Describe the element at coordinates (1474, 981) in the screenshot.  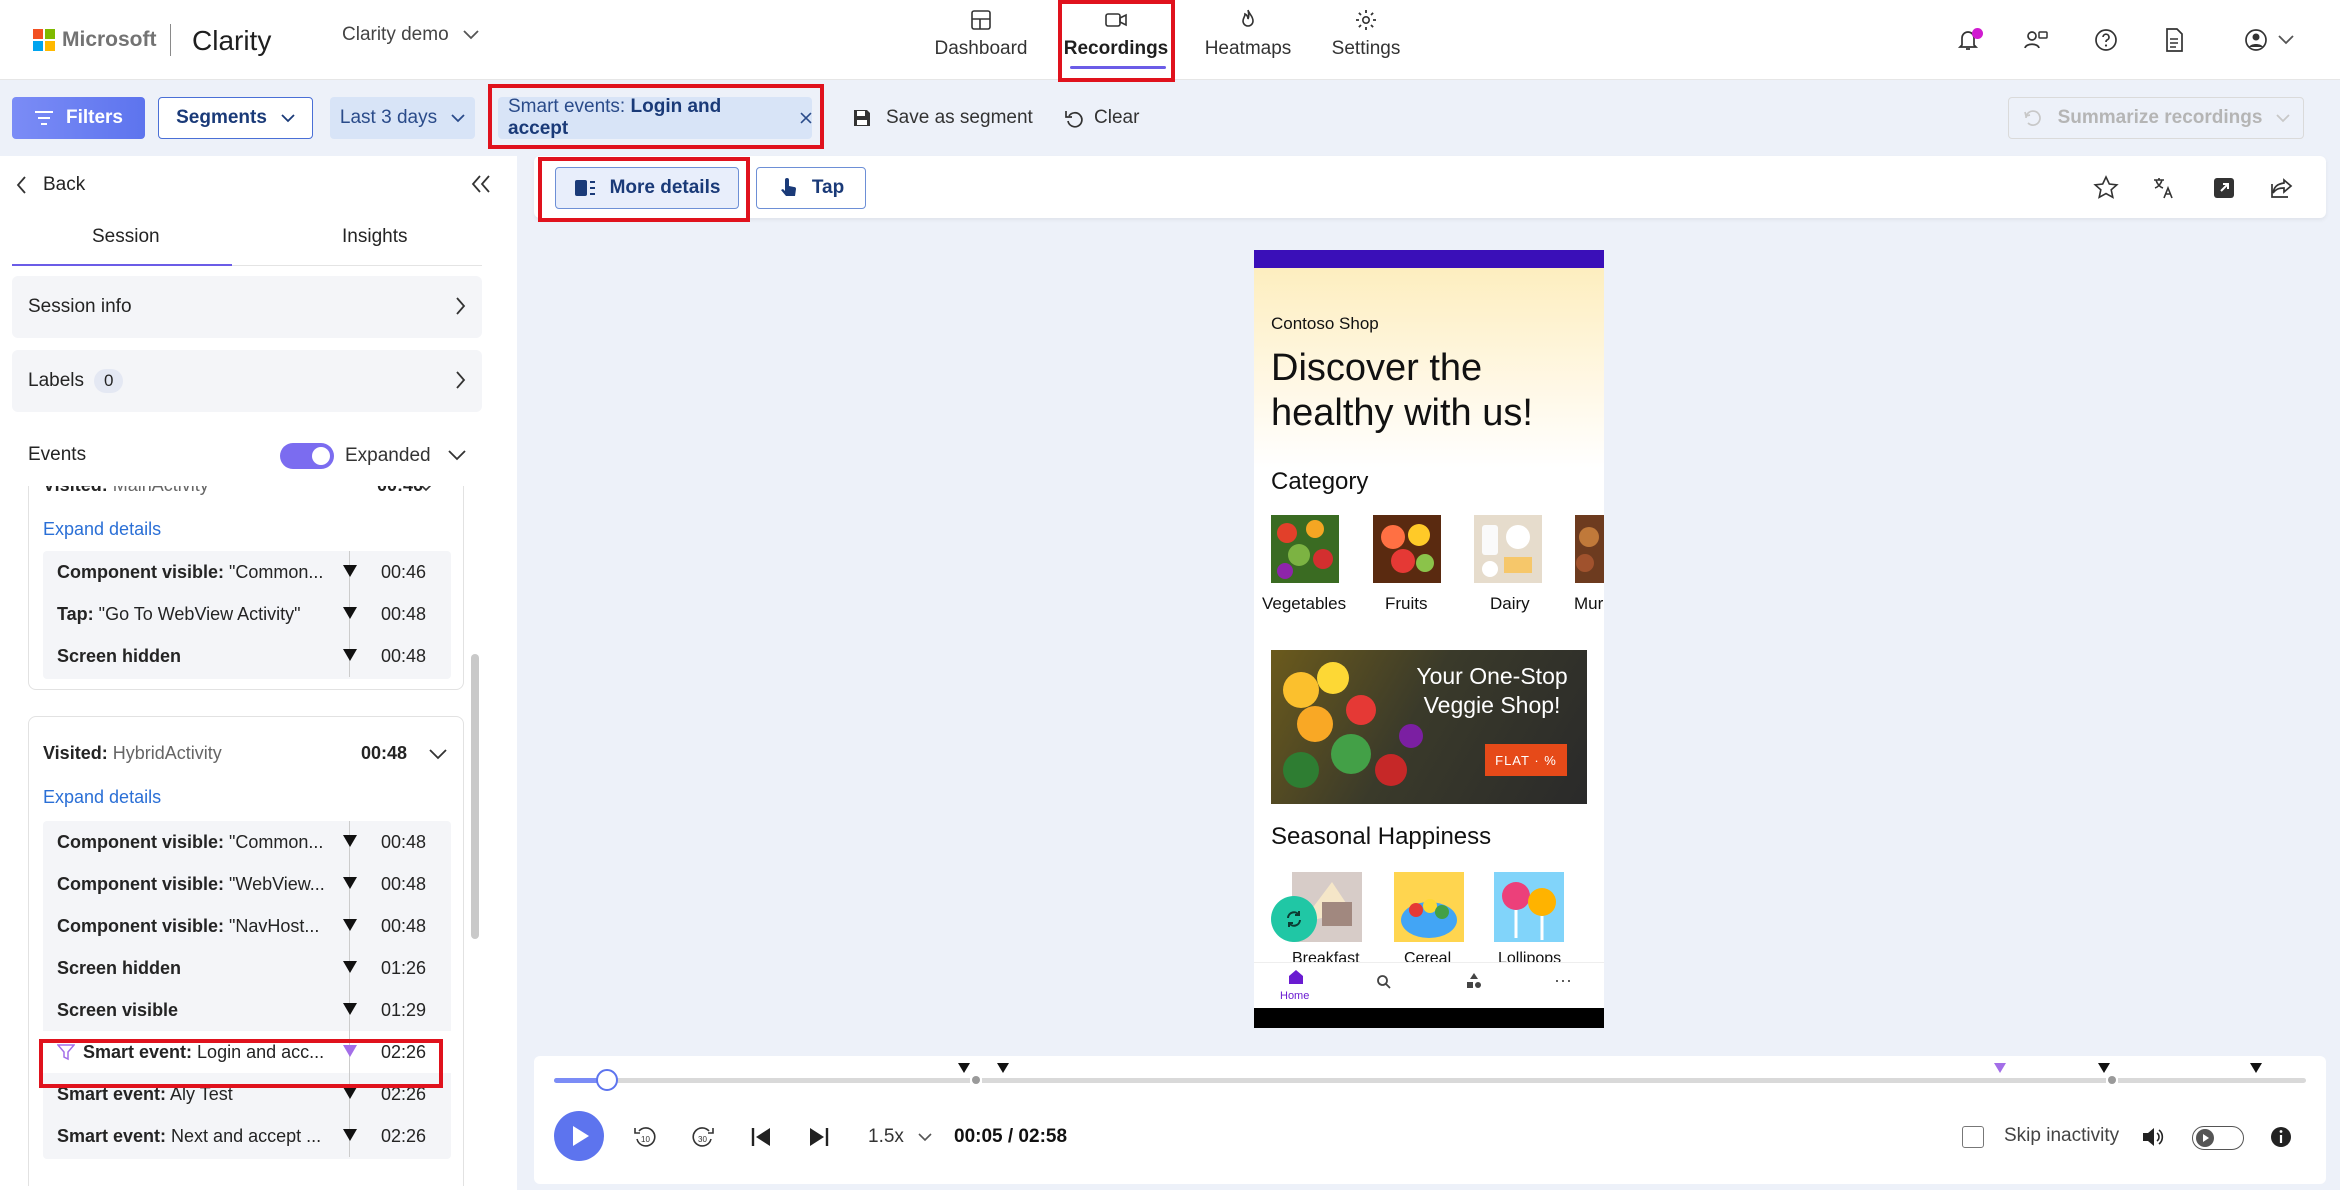
I see `categories-icon` at that location.